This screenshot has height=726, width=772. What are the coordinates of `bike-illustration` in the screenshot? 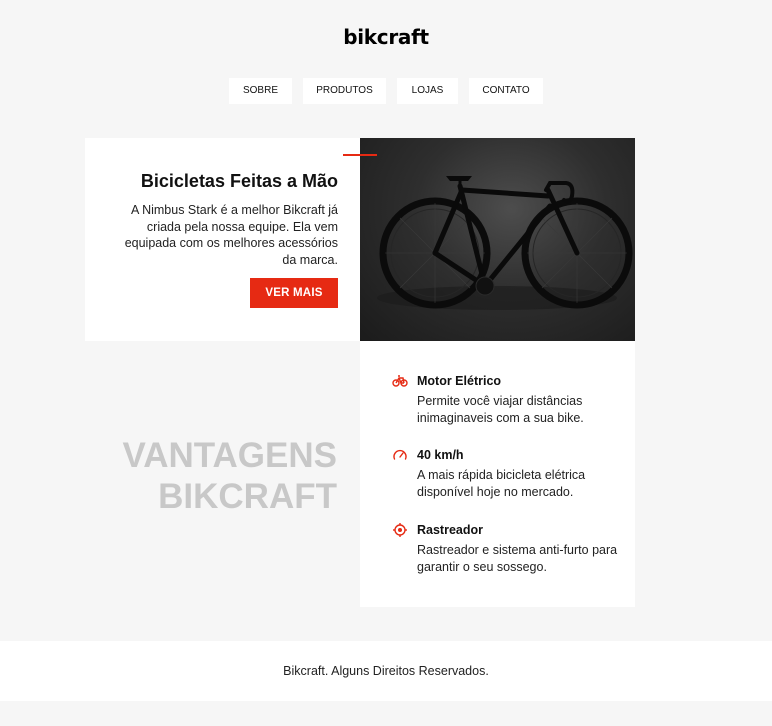 It's located at (505, 243).